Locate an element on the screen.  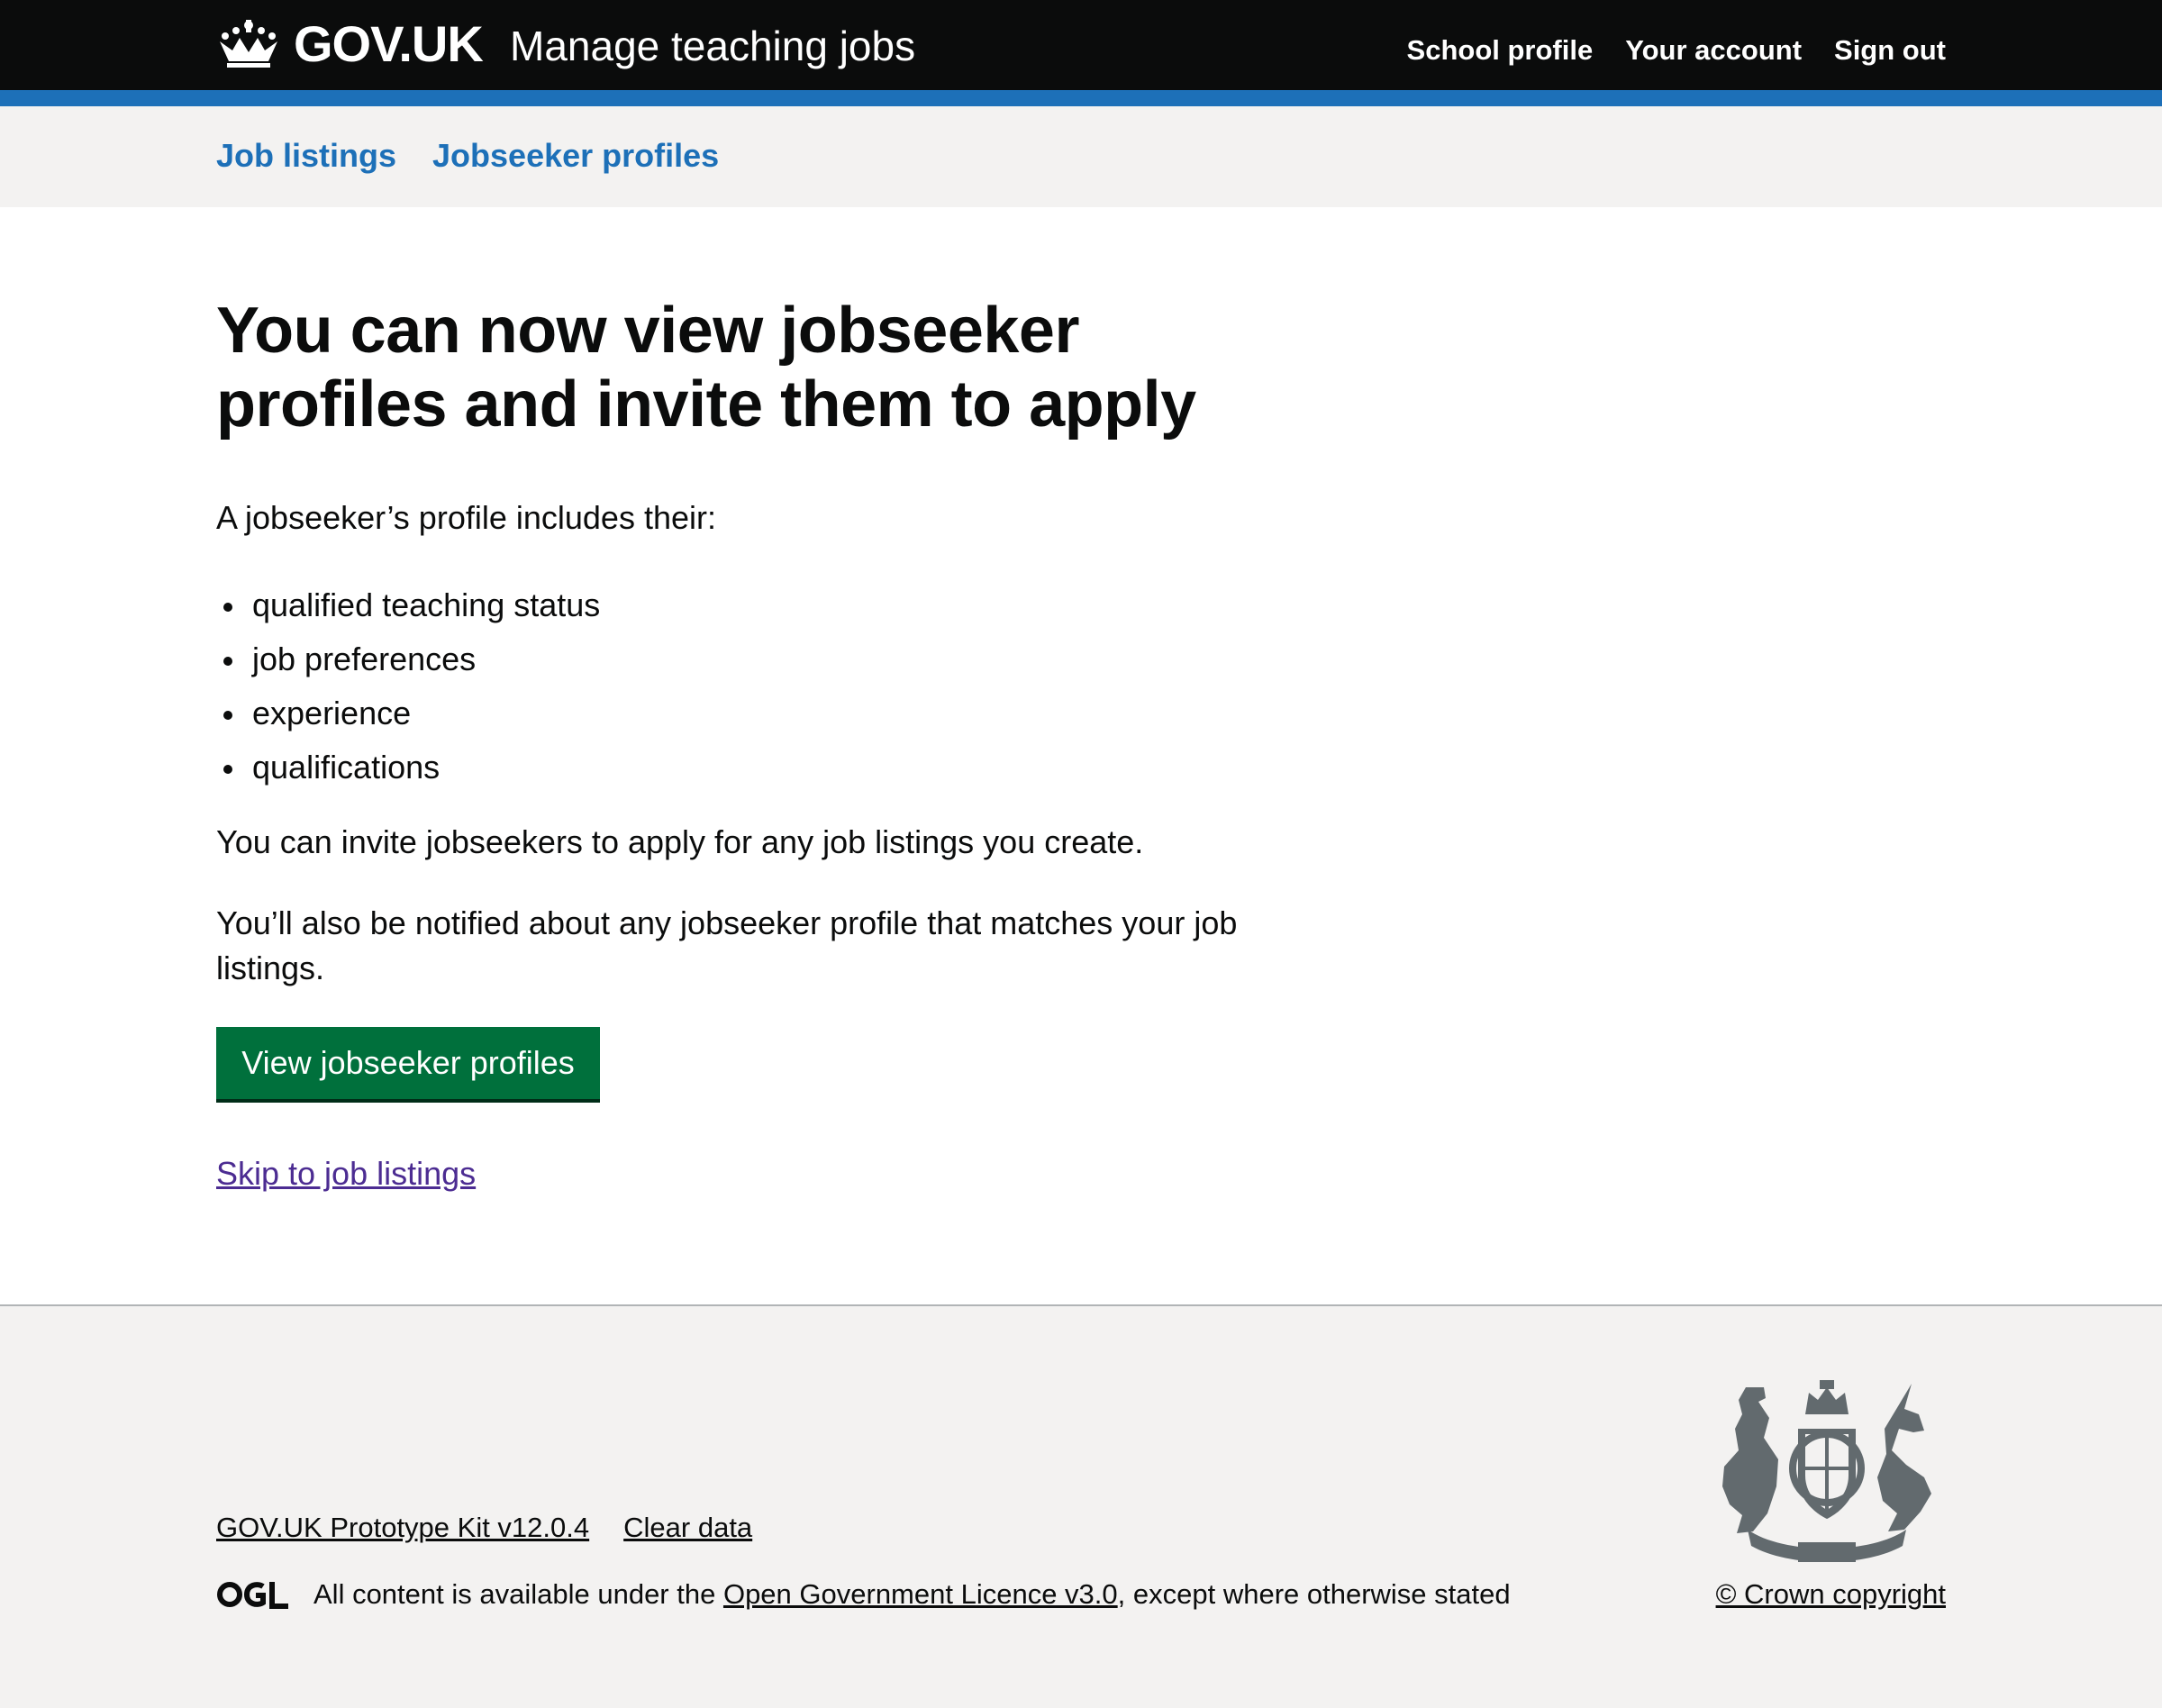
prototype-kit-link: GOV.UK Prototype Kit v12.0.4 is located at coordinates (402, 1528).